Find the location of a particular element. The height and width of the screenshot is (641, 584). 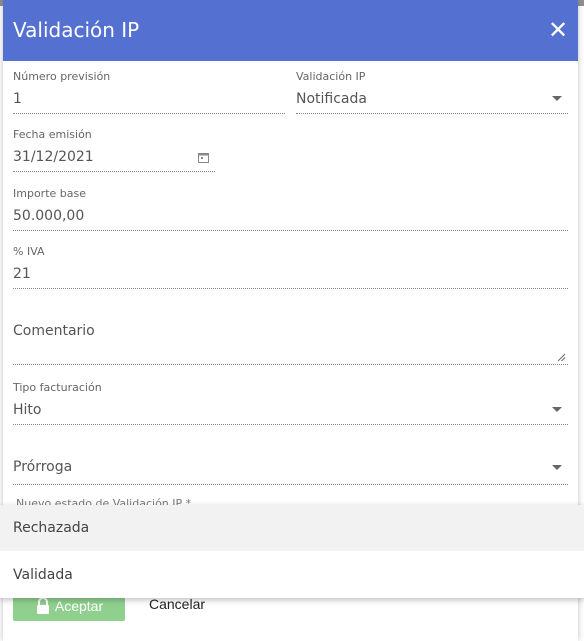

iva-label: % IVA is located at coordinates (29, 251).